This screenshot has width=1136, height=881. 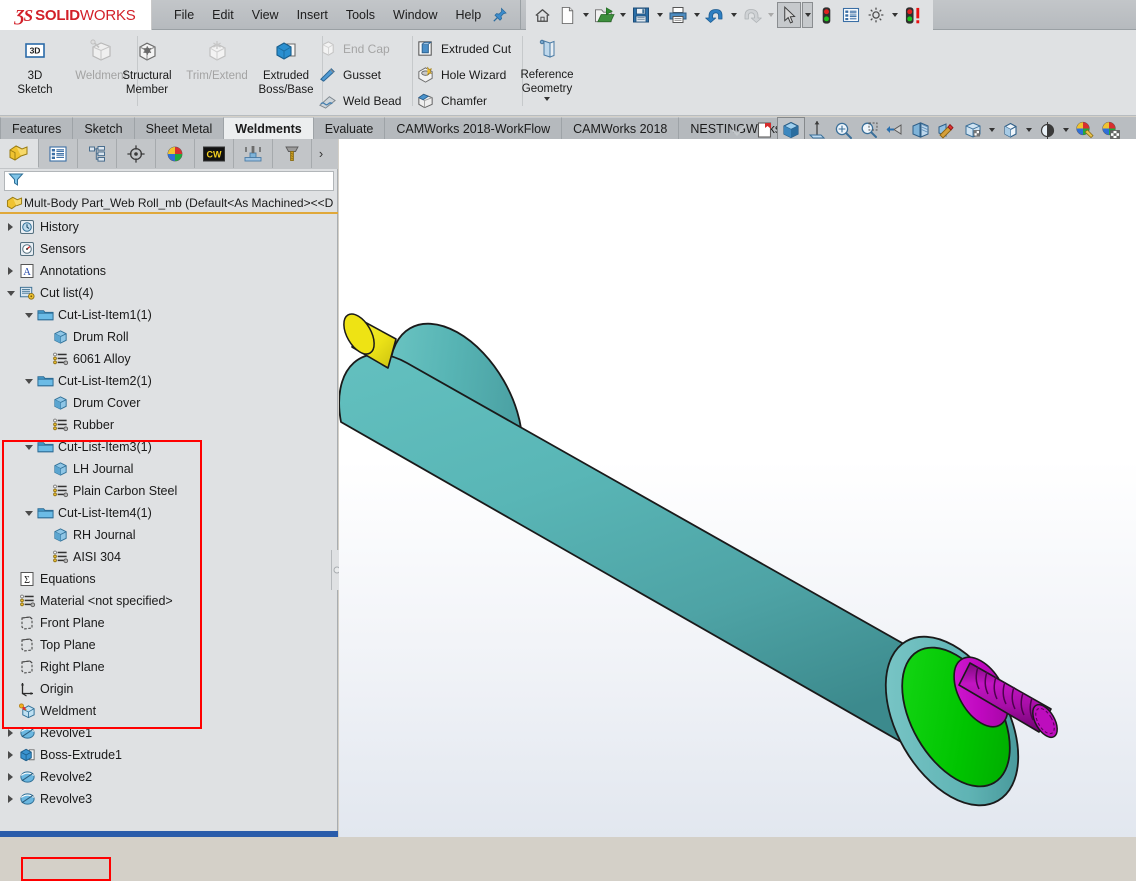 What do you see at coordinates (622, 15) in the screenshot?
I see `open-folder-dropdown` at bounding box center [622, 15].